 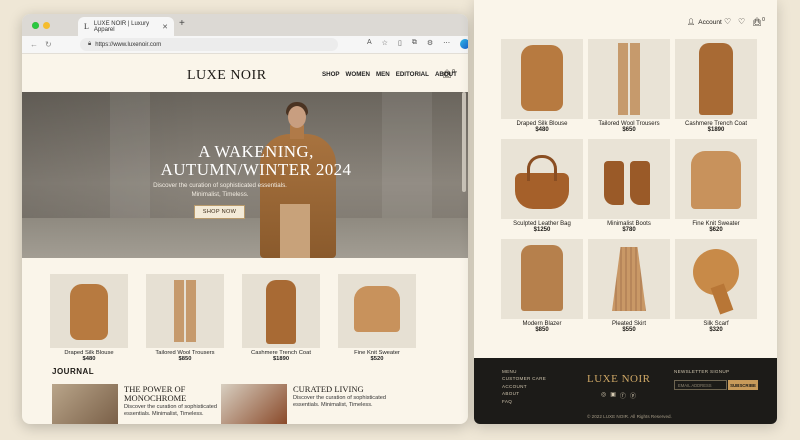 I want to click on favorites-icon: ♡, so click(x=741, y=21).